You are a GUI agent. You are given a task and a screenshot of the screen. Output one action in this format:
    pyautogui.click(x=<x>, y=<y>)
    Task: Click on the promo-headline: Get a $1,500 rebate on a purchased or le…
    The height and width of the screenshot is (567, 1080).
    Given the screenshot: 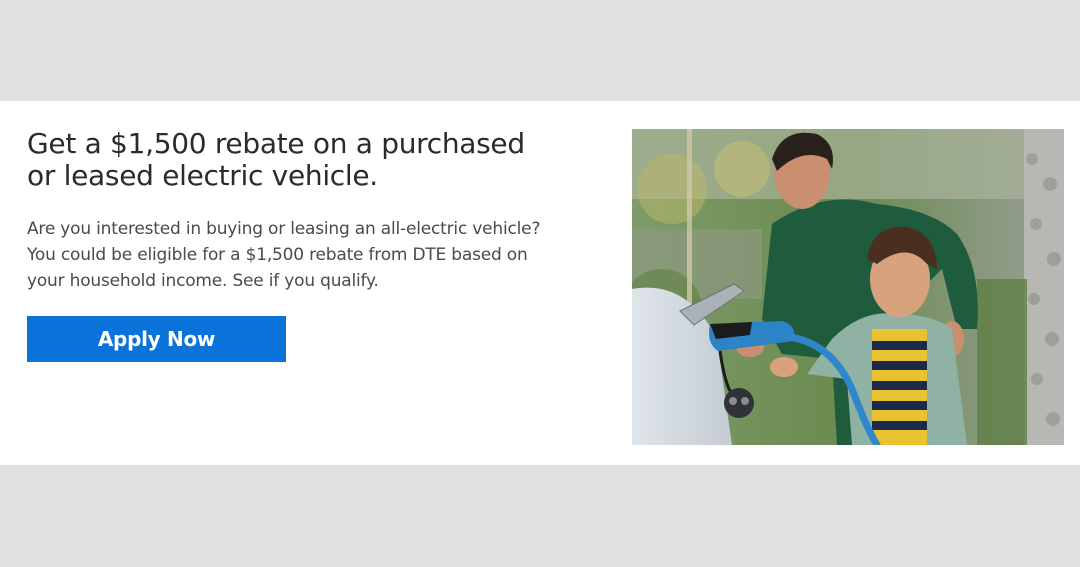 What is the action you would take?
    pyautogui.click(x=276, y=159)
    